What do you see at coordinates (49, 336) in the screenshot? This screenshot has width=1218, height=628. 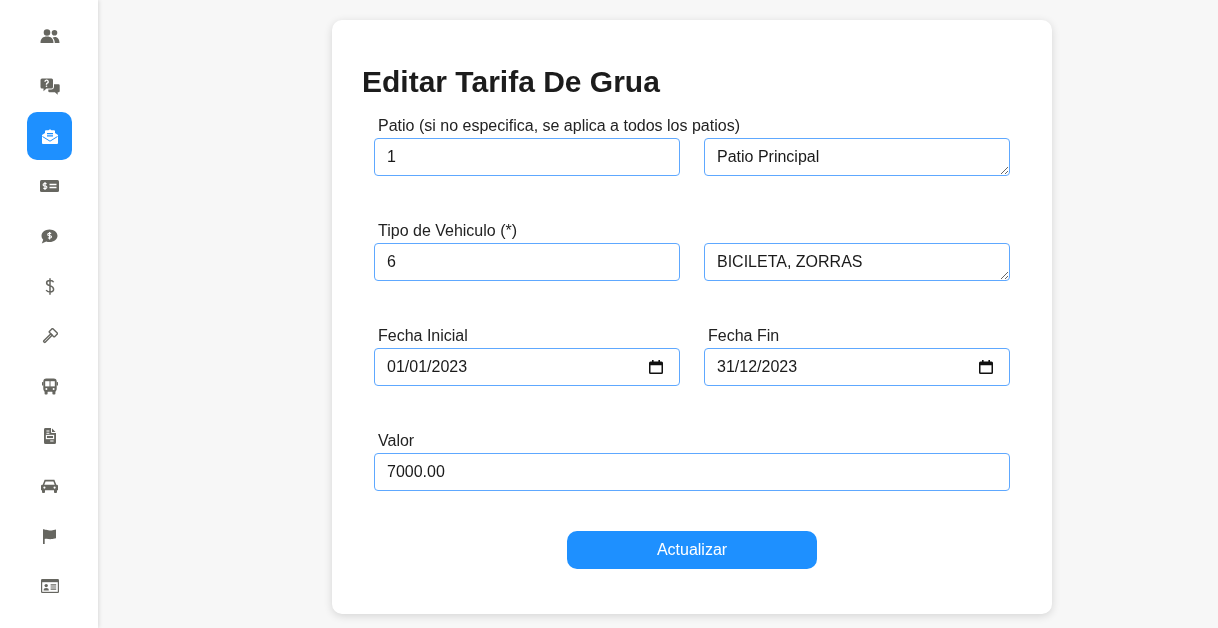 I see `gavel-icon` at bounding box center [49, 336].